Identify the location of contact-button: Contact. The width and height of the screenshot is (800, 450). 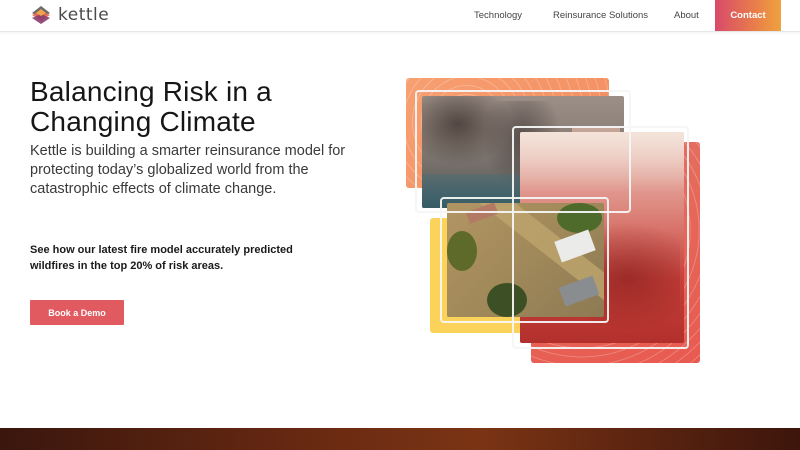
(748, 15).